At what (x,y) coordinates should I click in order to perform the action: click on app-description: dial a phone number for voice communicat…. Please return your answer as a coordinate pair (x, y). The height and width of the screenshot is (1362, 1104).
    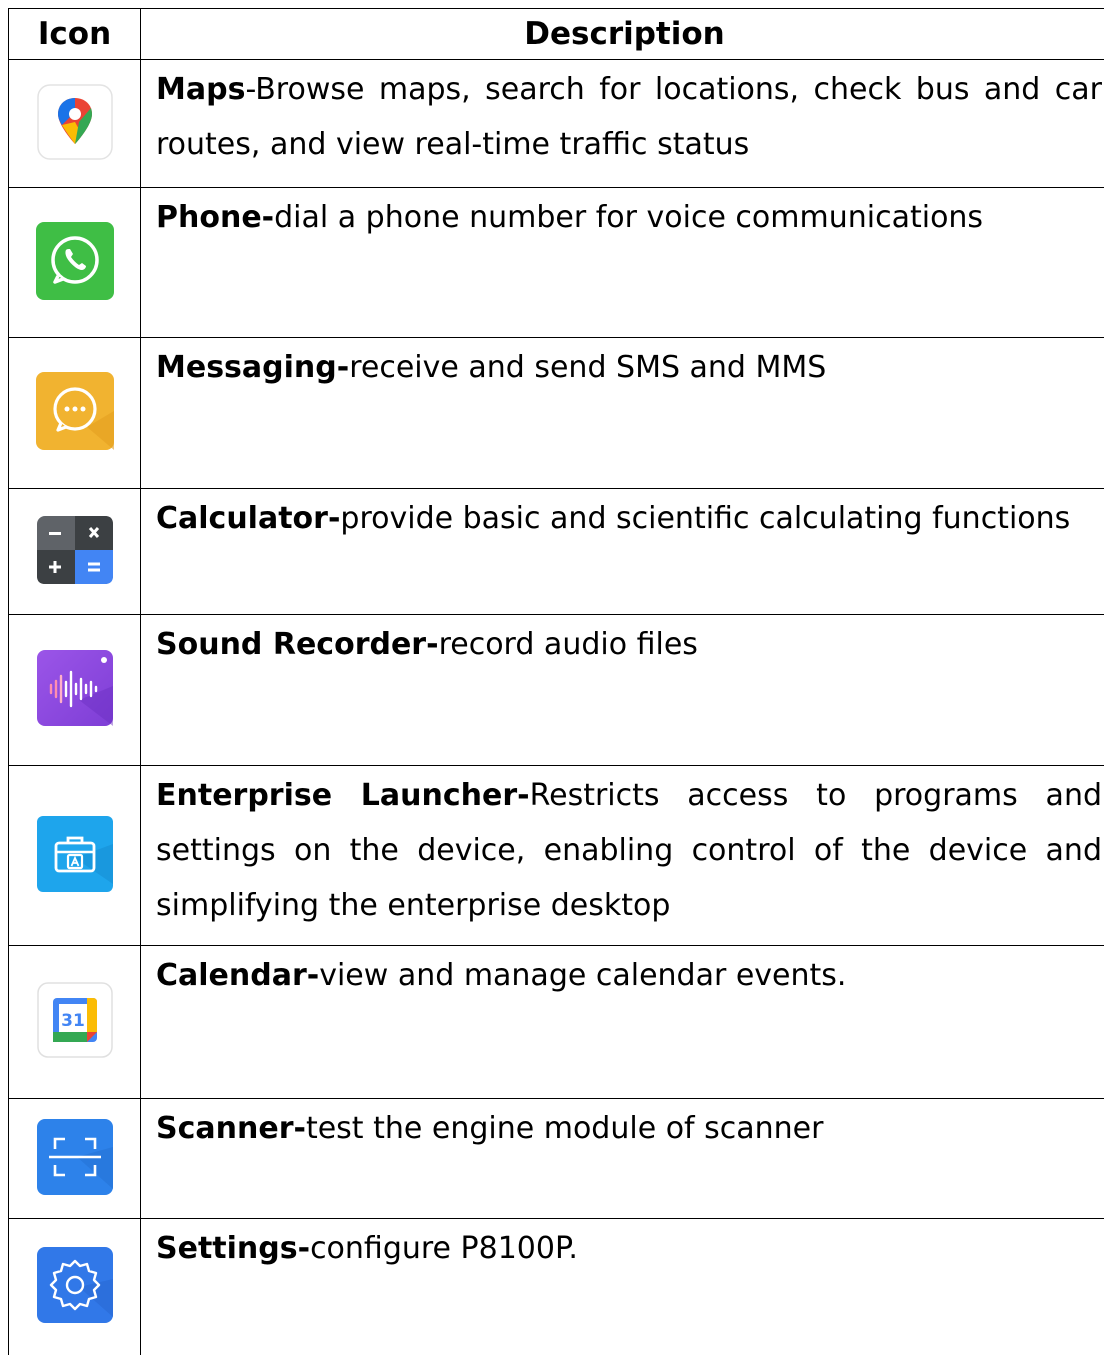
    Looking at the image, I should click on (629, 217).